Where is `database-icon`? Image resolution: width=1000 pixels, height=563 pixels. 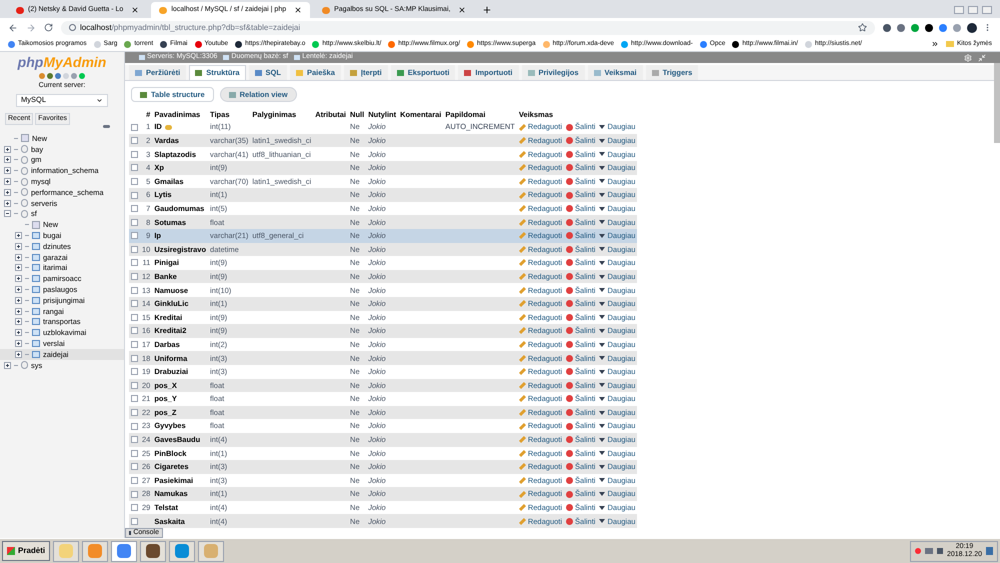
database-icon is located at coordinates (24, 365).